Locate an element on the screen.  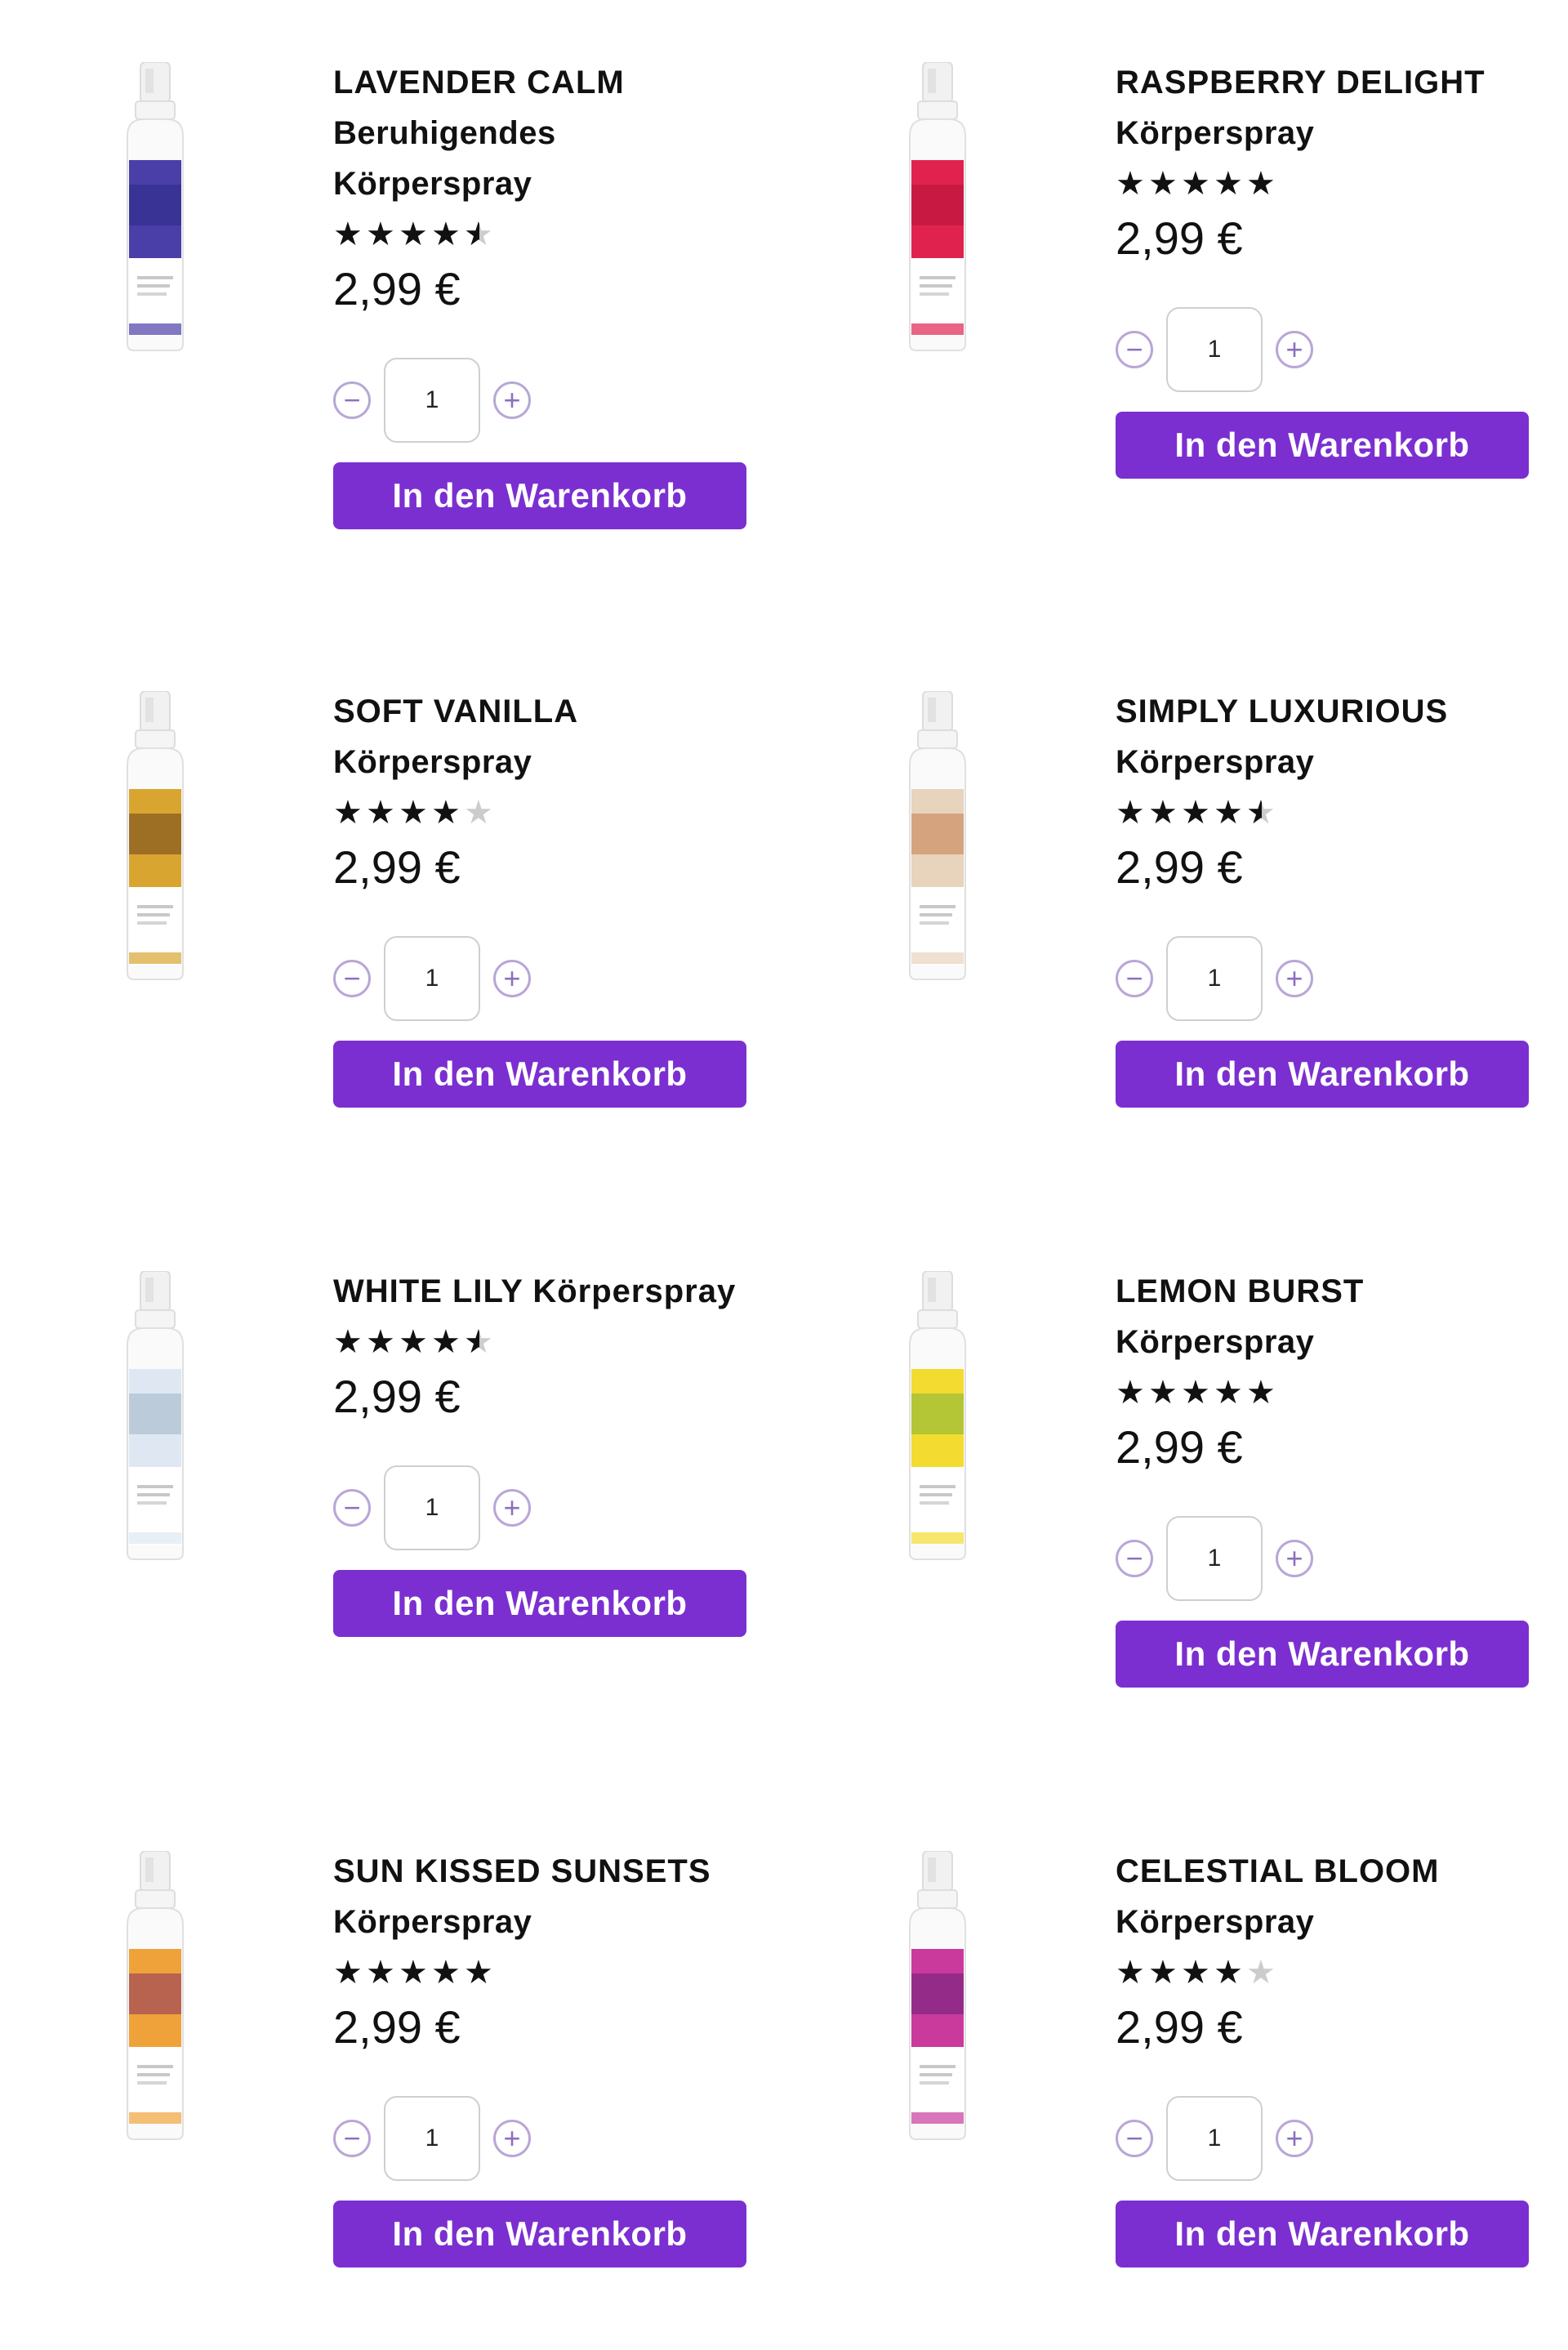
product-title: RASPBERRY DELIGHT Körperspray is located at coordinates (1332, 107).